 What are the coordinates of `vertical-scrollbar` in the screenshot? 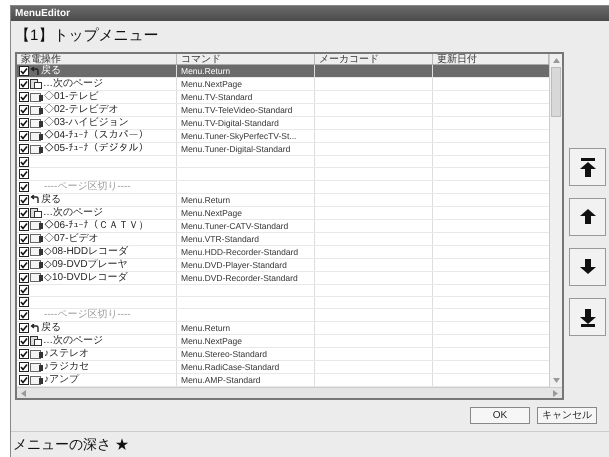 It's located at (555, 220).